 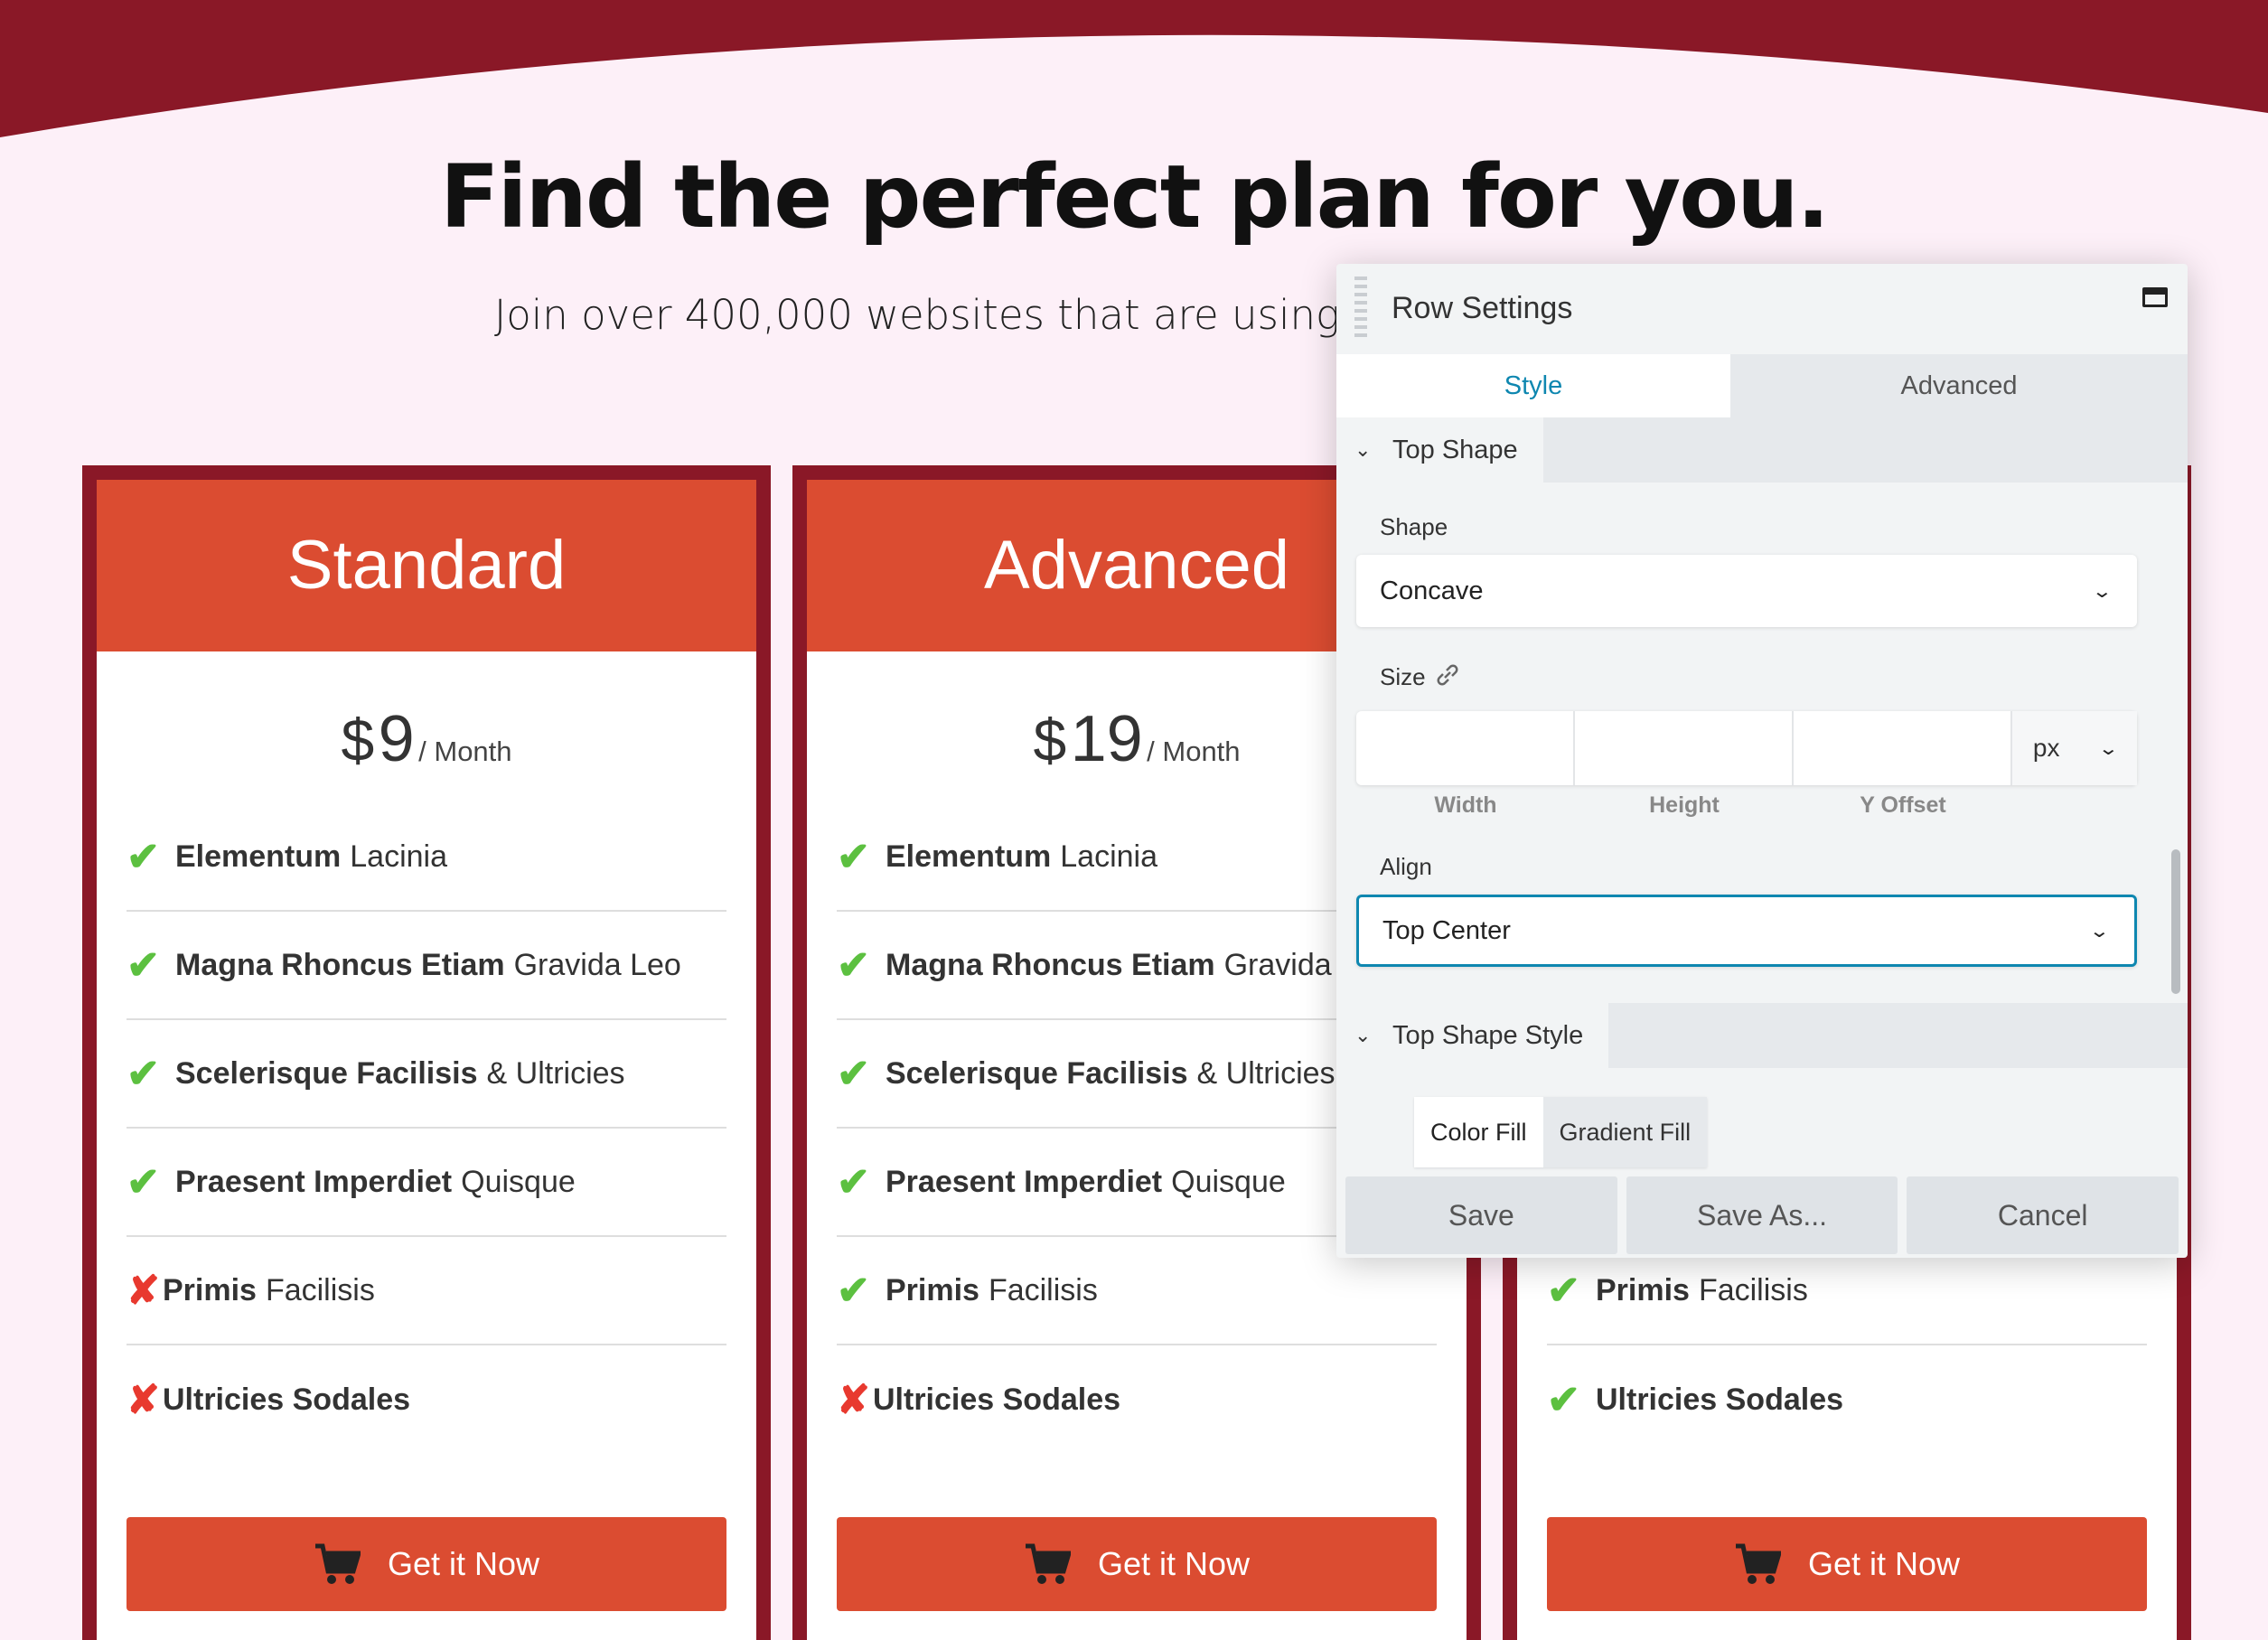 I want to click on panel-header: Row Settings, so click(x=1762, y=309).